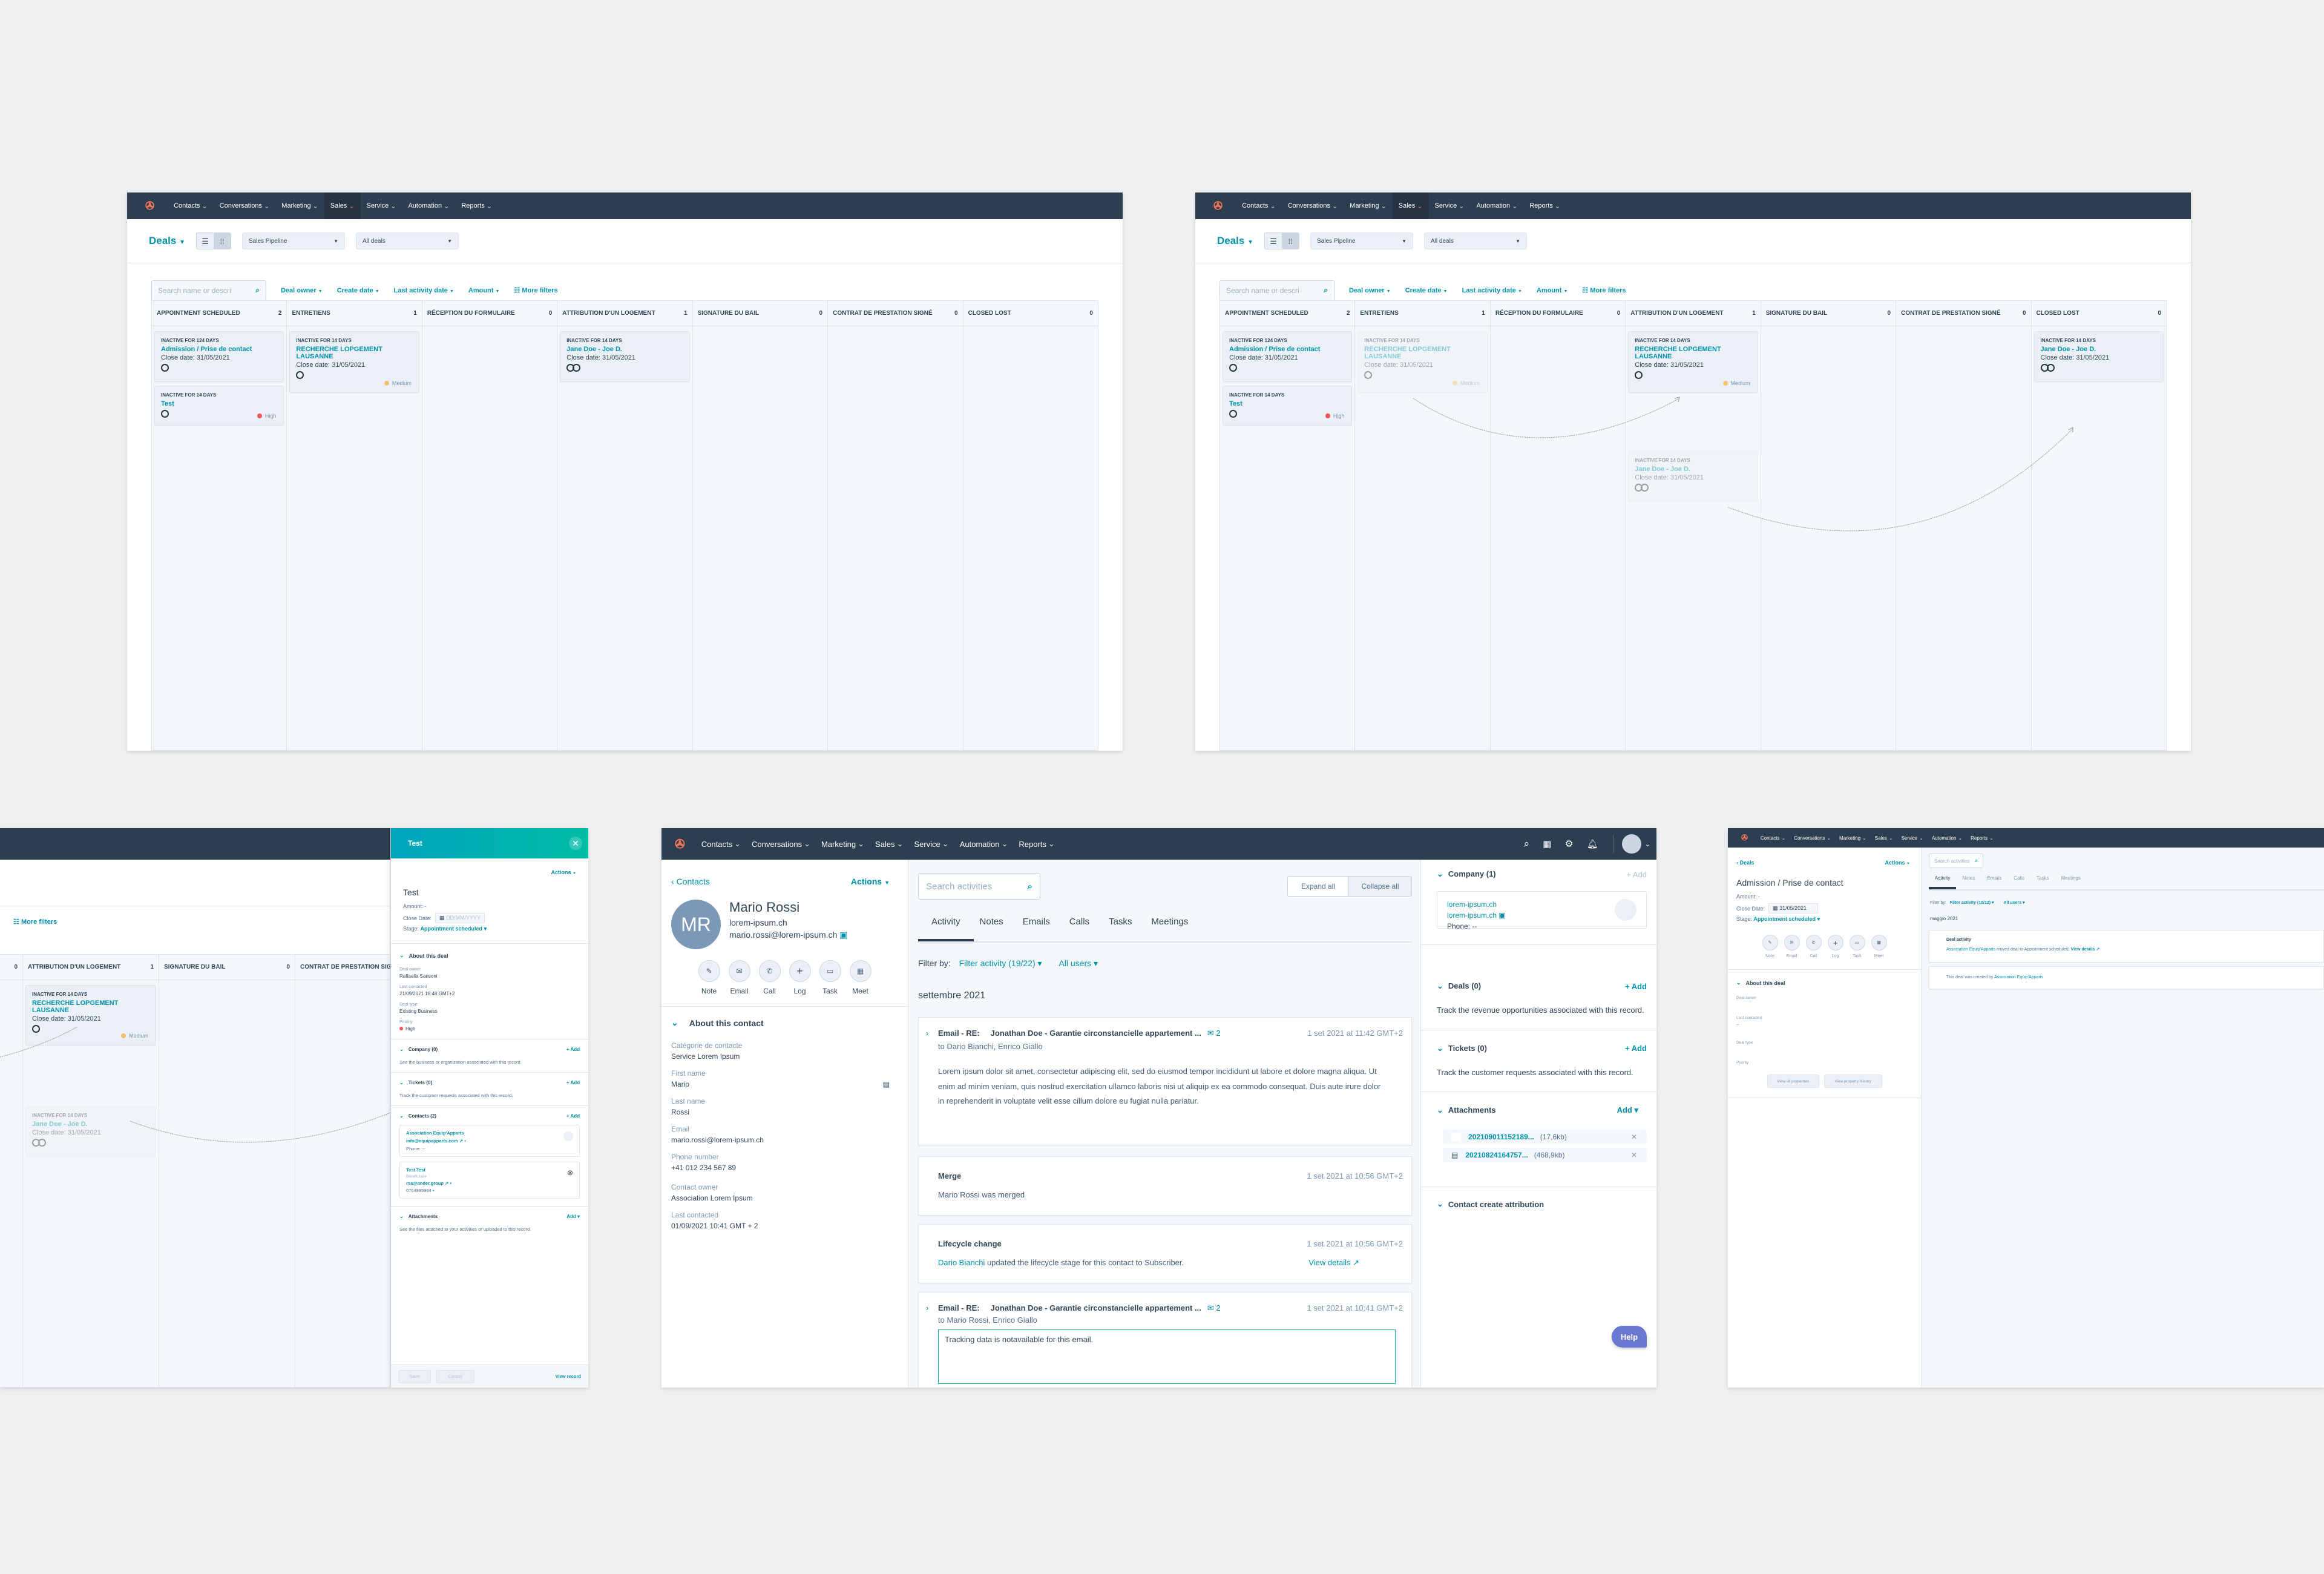  What do you see at coordinates (1793, 1082) in the screenshot?
I see `view-all-properties-button: View all properties` at bounding box center [1793, 1082].